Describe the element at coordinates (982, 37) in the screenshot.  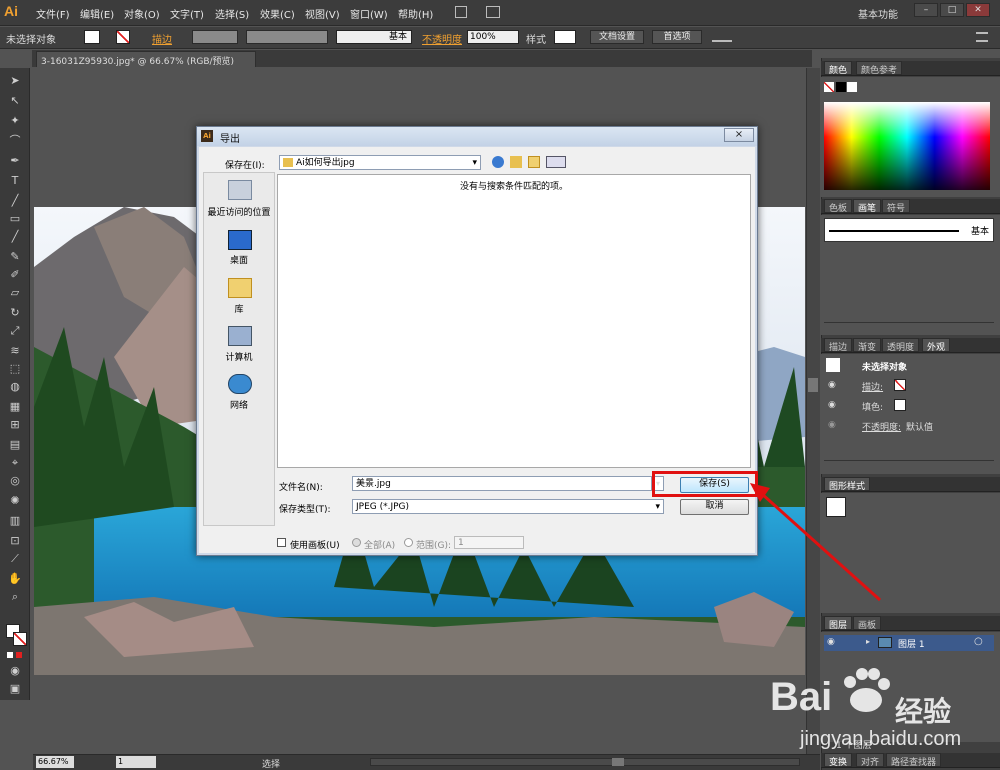
I see `panel-menu-icon` at that location.